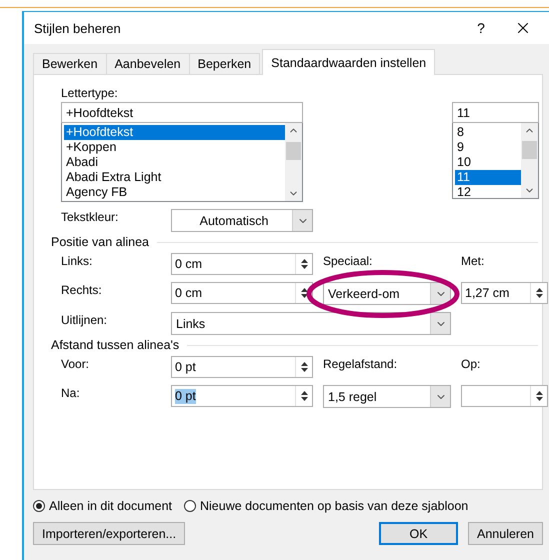 The image size is (549, 560). What do you see at coordinates (77, 261) in the screenshot?
I see `field-label: Links:` at bounding box center [77, 261].